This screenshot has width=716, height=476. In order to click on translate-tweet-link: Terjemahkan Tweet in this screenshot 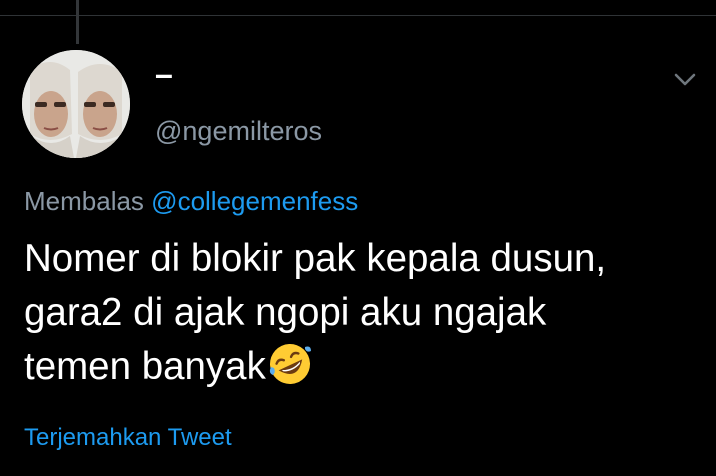, I will do `click(128, 438)`.